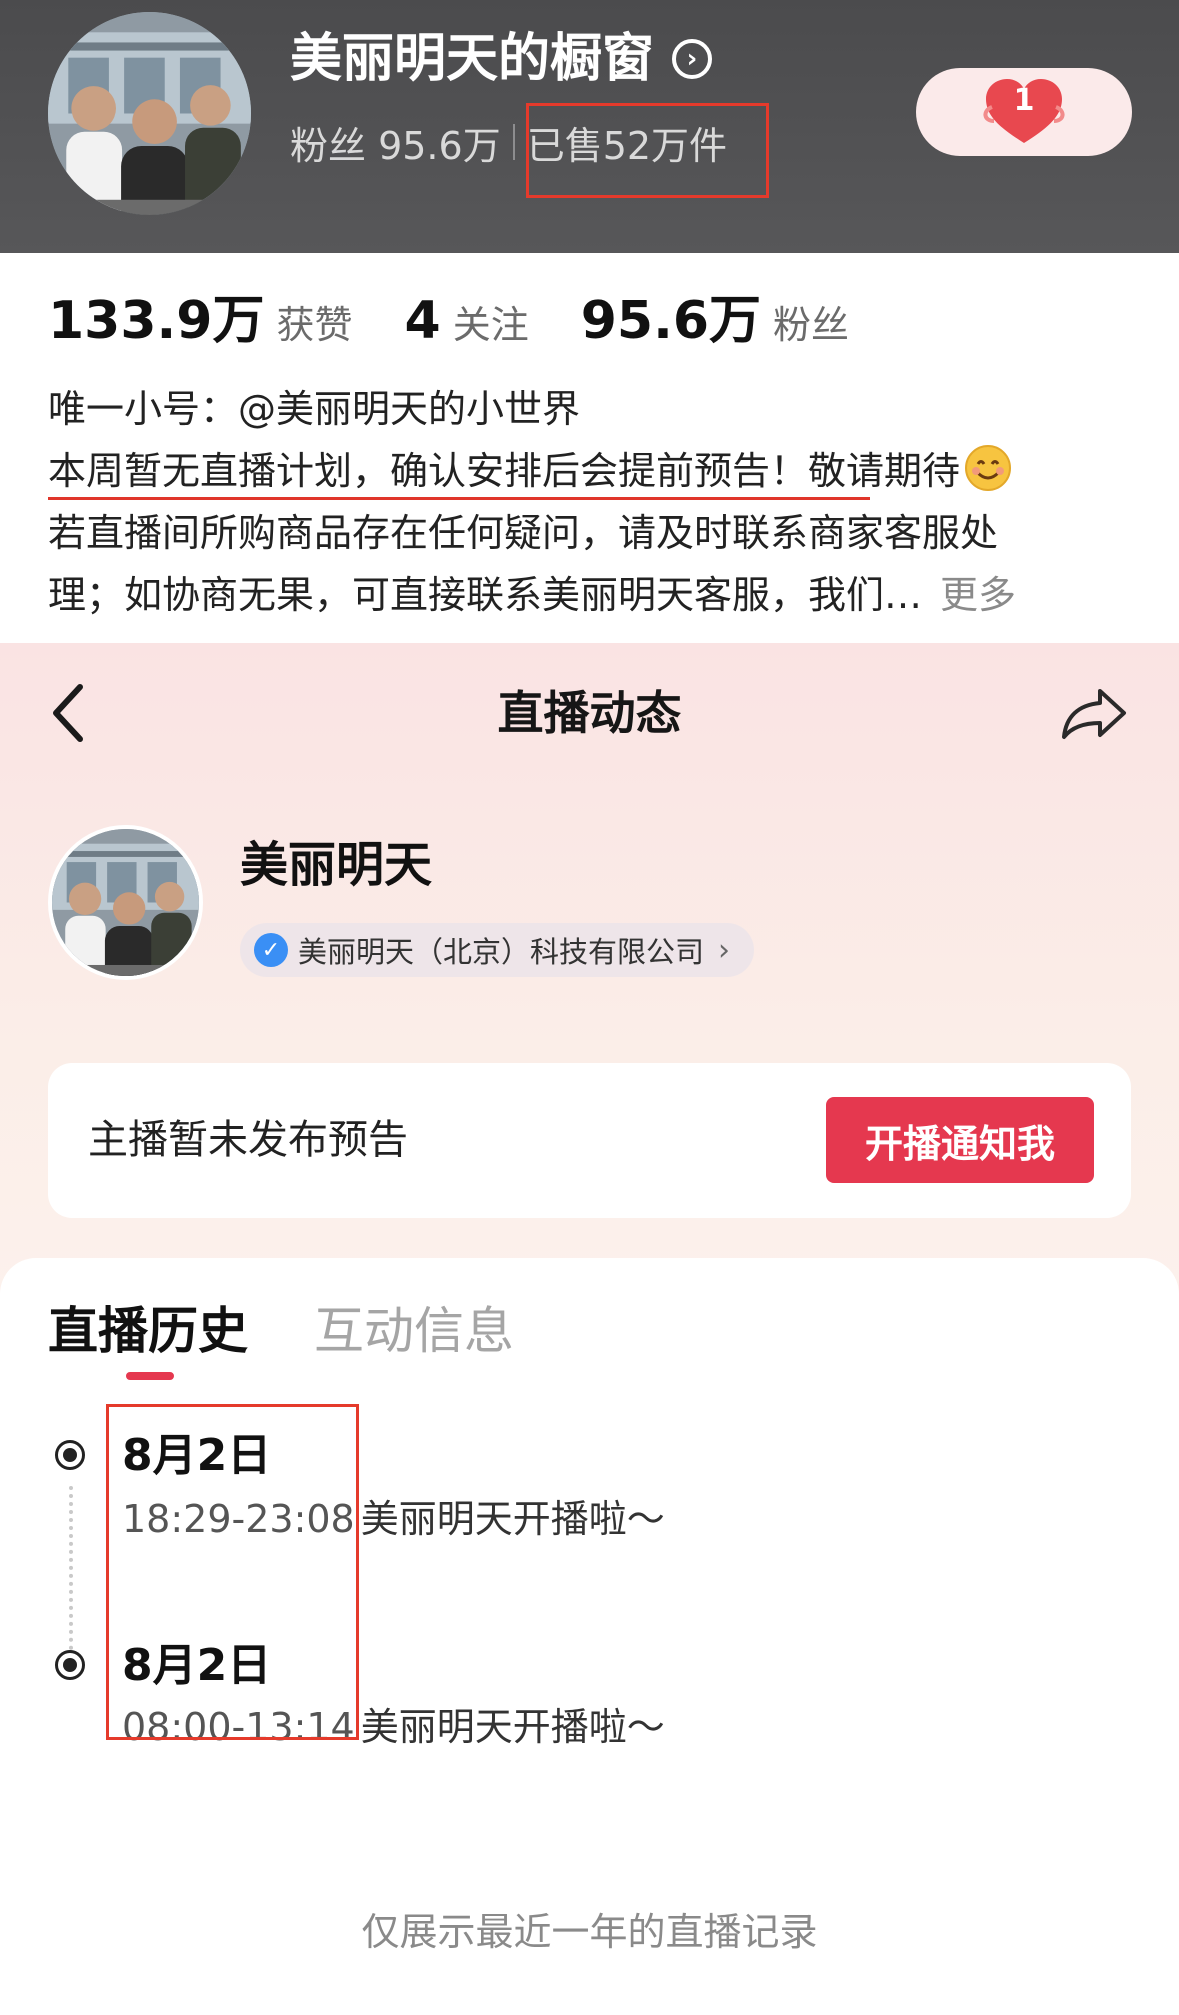 This screenshot has width=1179, height=2015. I want to click on bio-text: 若直播间所购商品存在任何疑问，请及时联系商家客服处, so click(523, 533).